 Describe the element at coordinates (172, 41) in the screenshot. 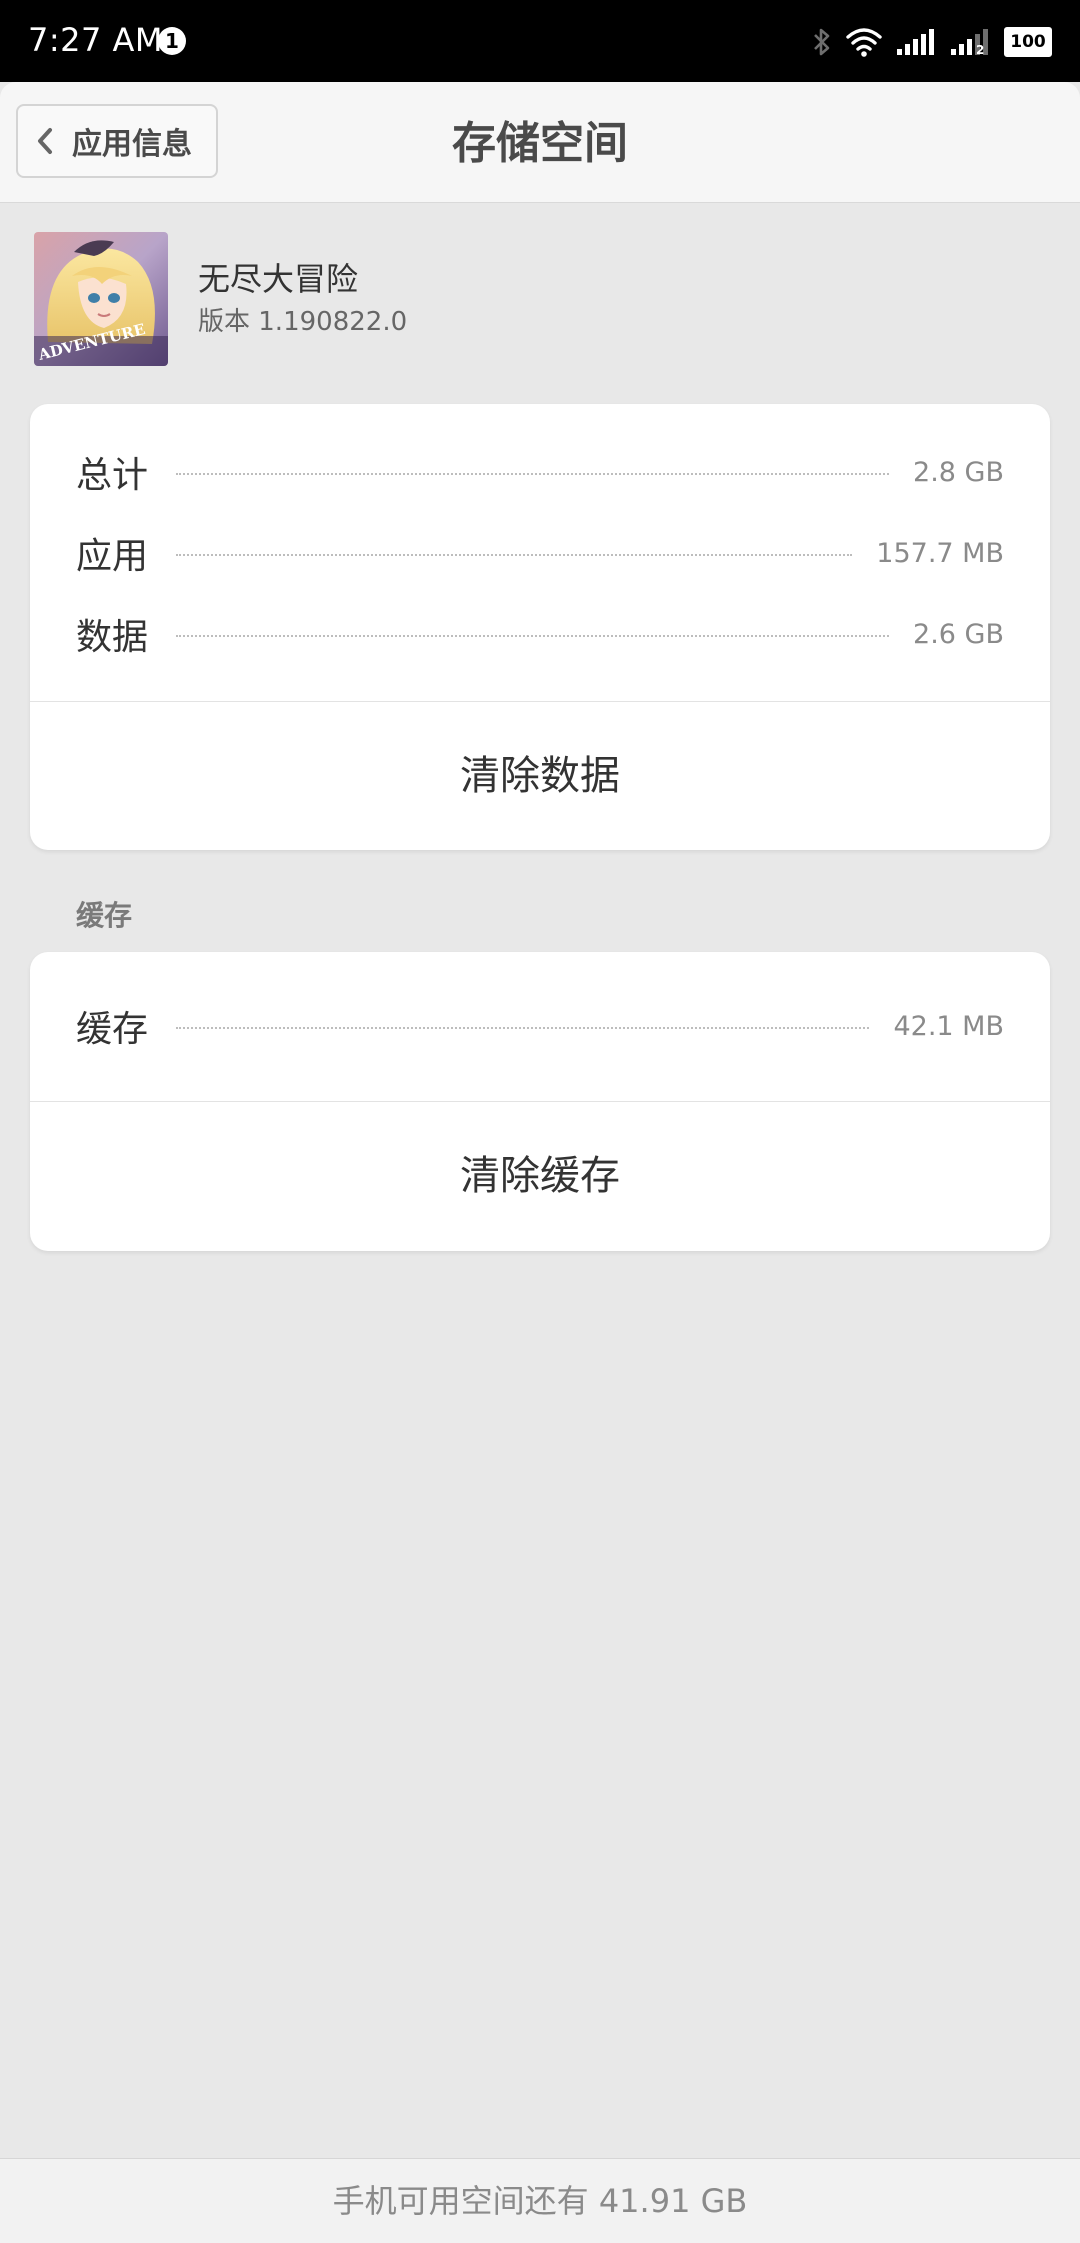

I see `notification-count-badge: 1` at that location.